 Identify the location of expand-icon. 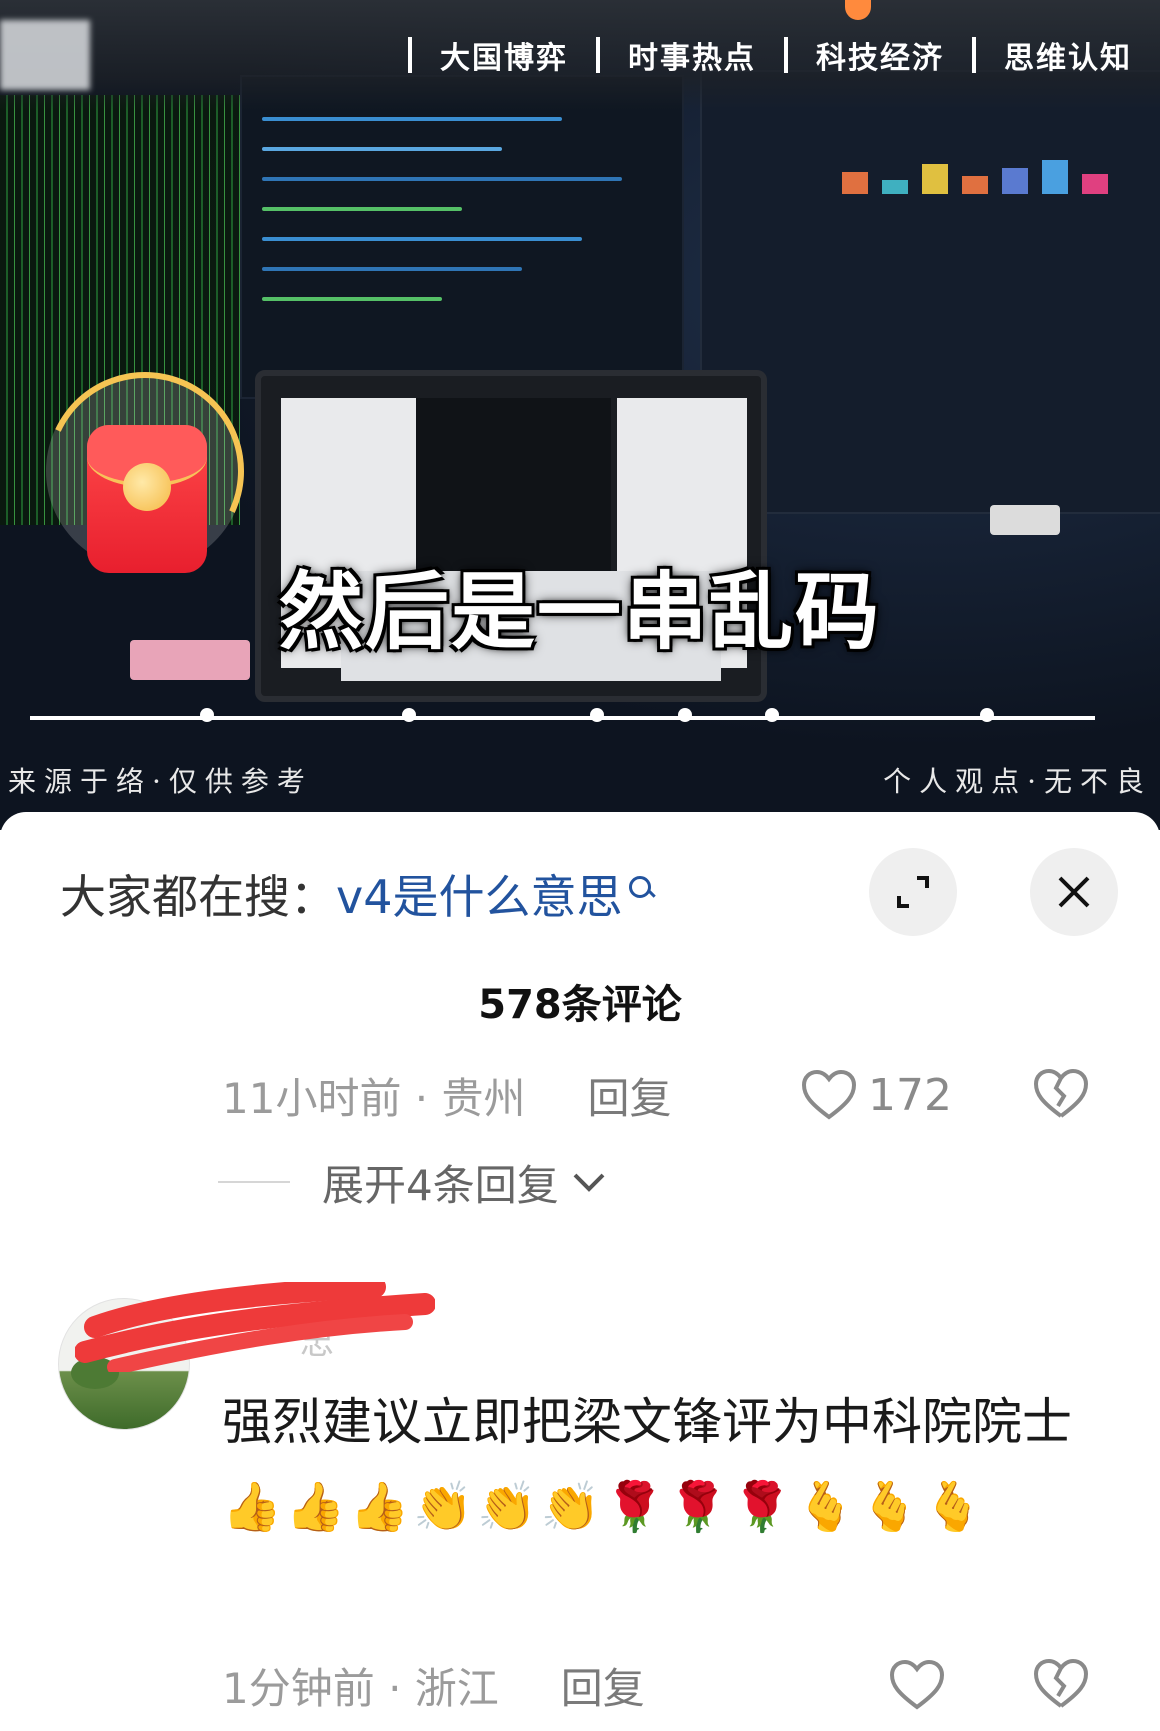
(913, 892).